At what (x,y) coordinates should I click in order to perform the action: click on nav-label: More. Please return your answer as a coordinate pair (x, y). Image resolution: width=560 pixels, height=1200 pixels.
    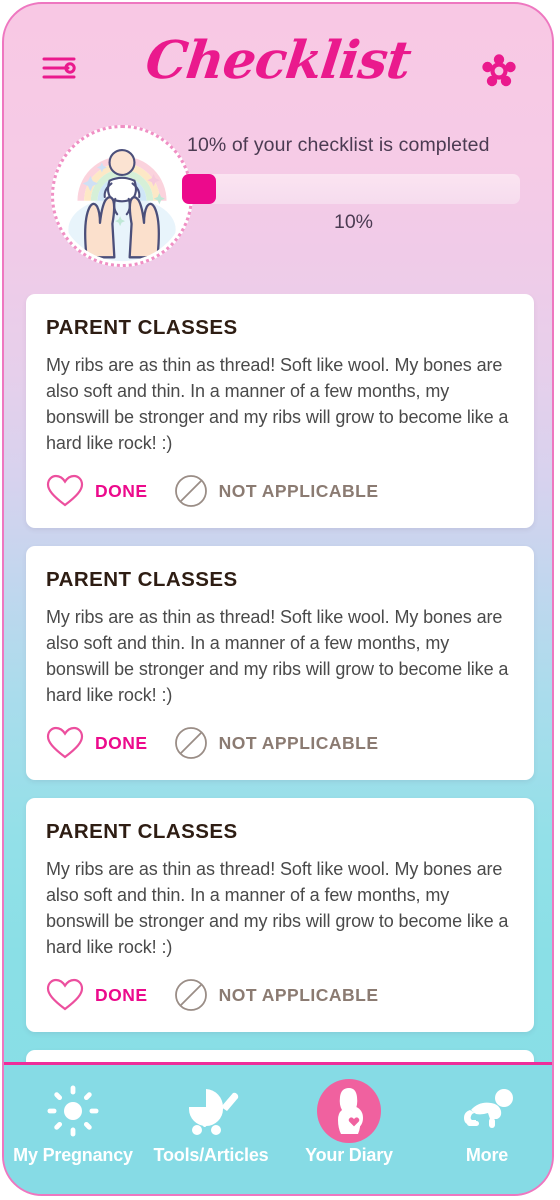
    Looking at the image, I should click on (487, 1155).